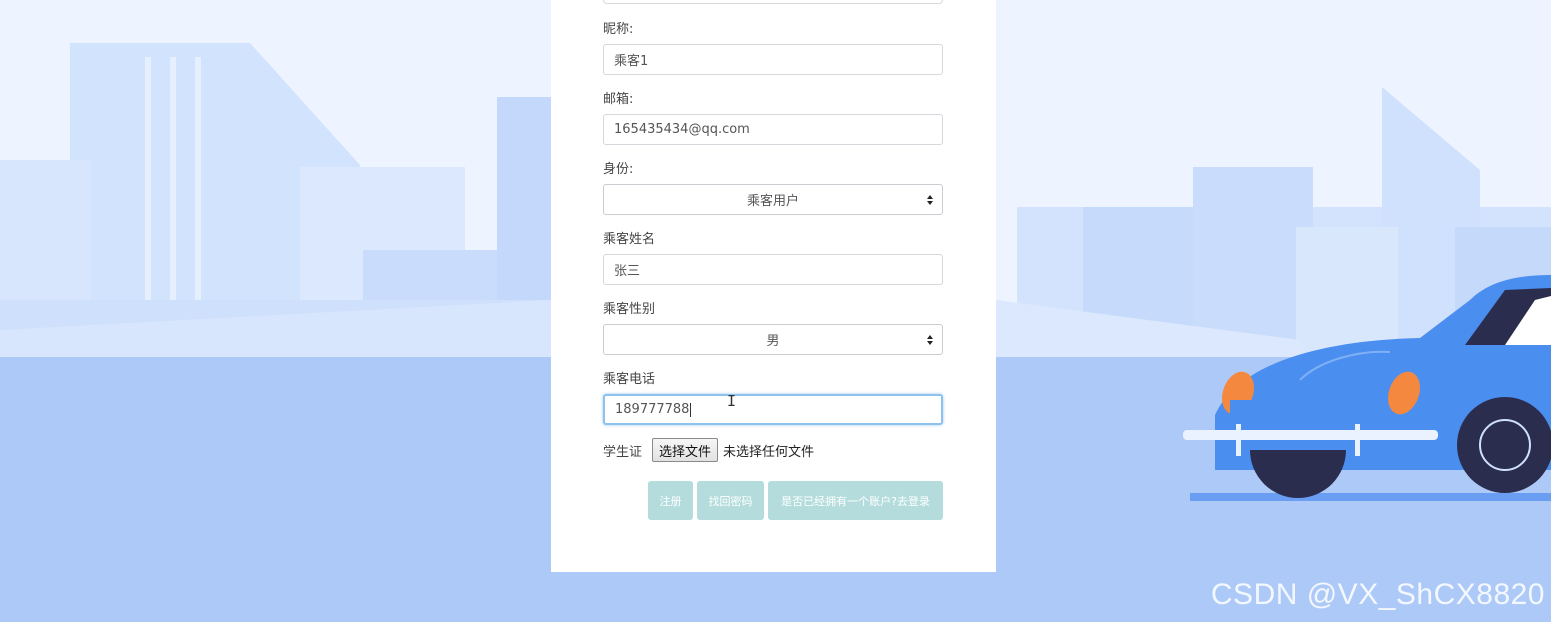 The width and height of the screenshot is (1551, 622). Describe the element at coordinates (769, 452) in the screenshot. I see `file-status-text: 未选择任何文件` at that location.